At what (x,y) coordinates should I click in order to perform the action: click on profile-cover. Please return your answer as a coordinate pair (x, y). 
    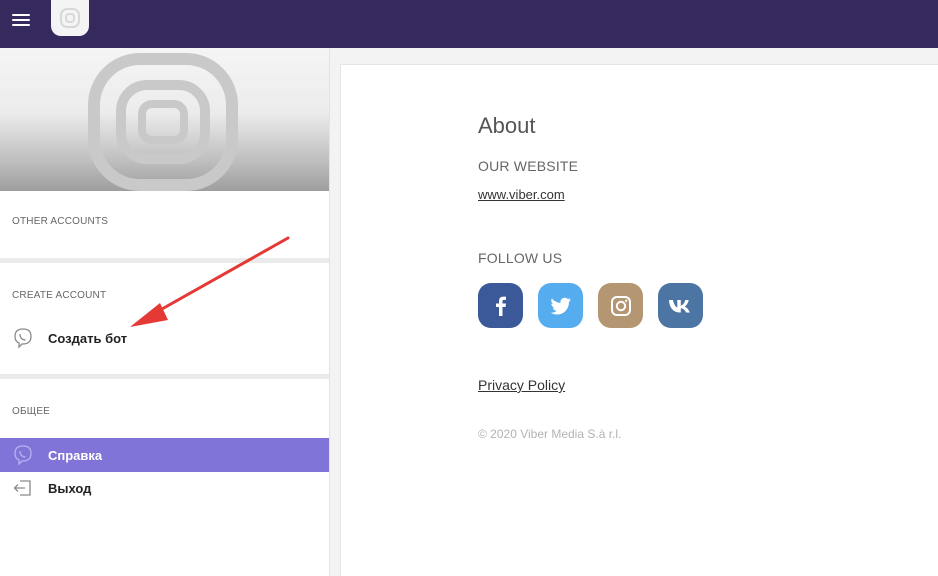
    Looking at the image, I should click on (164, 119).